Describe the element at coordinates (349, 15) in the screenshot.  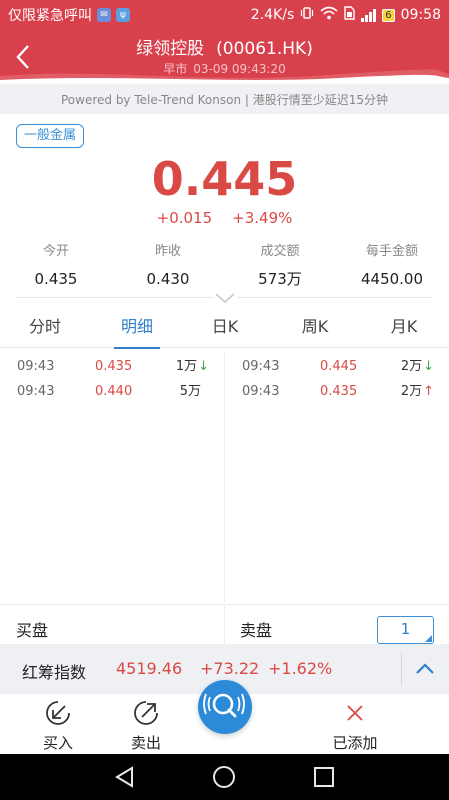
I see `sim-icon` at that location.